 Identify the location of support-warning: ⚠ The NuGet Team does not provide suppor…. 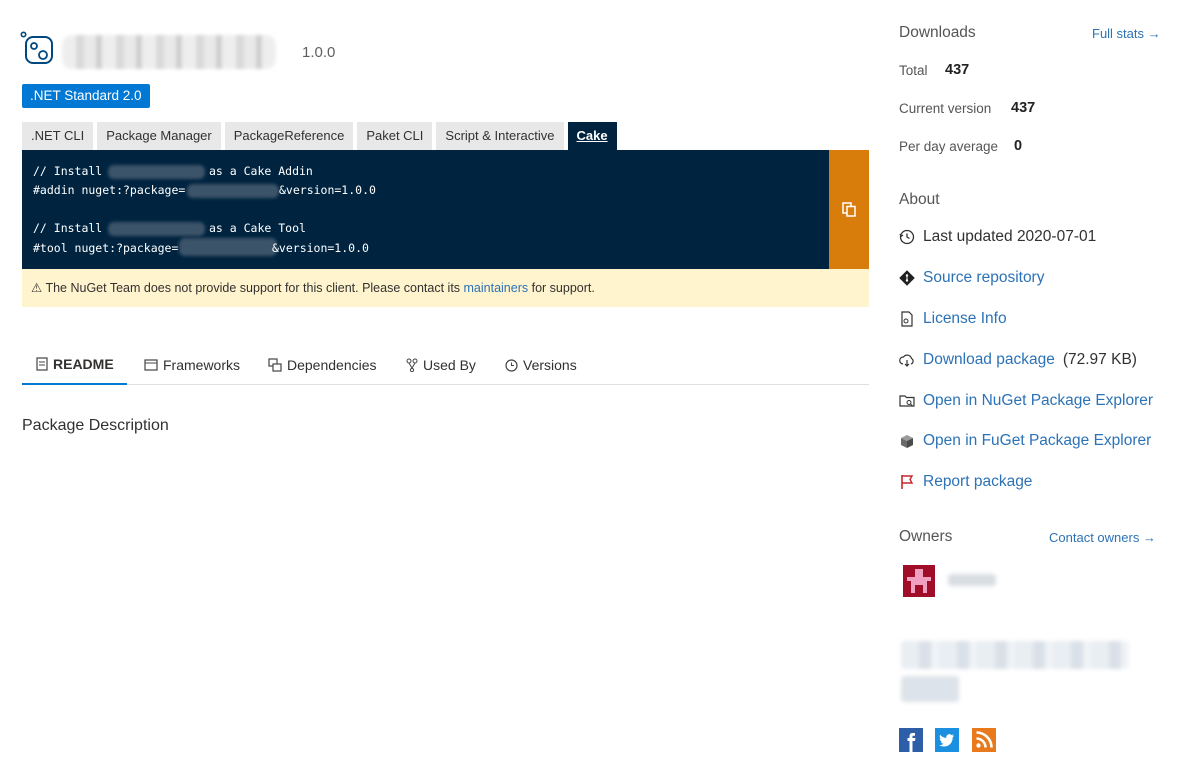
(445, 288).